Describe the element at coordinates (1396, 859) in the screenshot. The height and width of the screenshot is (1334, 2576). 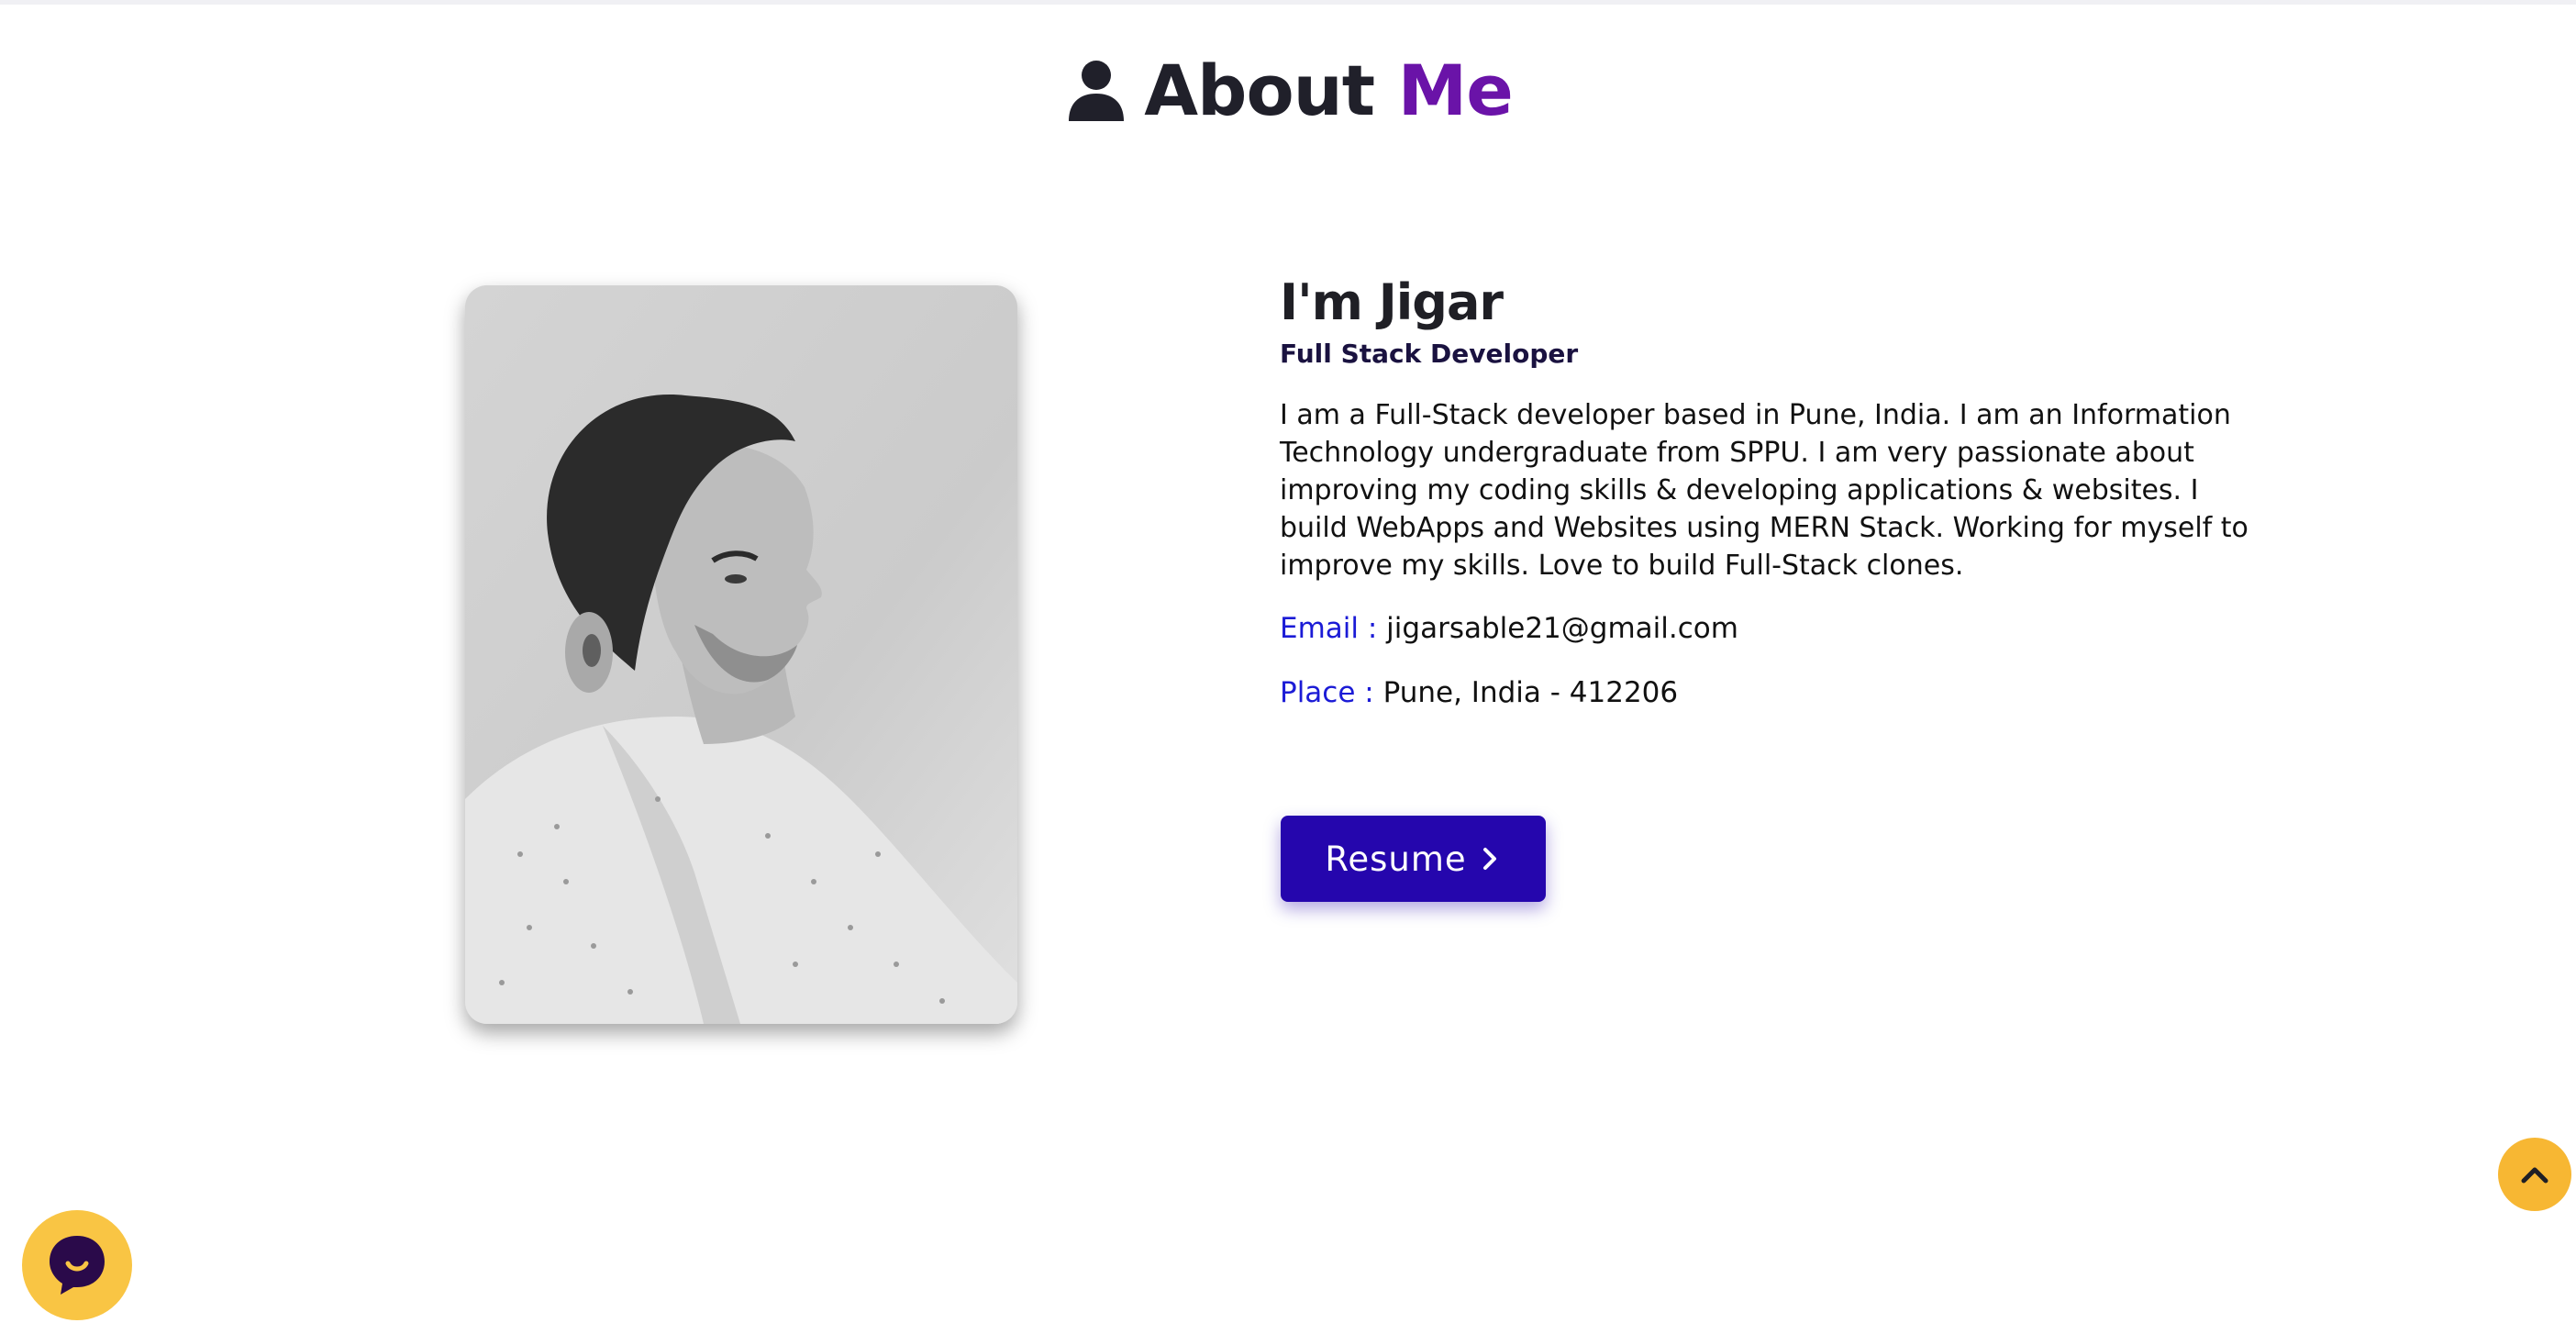
I see `resume-label: Resume` at that location.